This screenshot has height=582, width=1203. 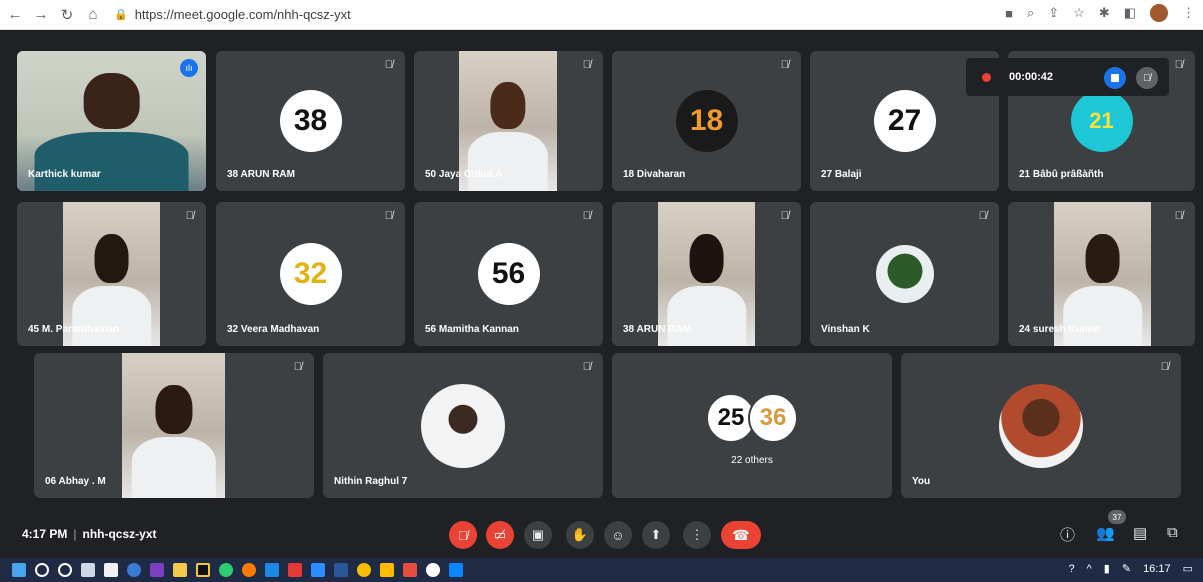 I want to click on mic-toggle-button: 🎙̸, so click(x=463, y=535).